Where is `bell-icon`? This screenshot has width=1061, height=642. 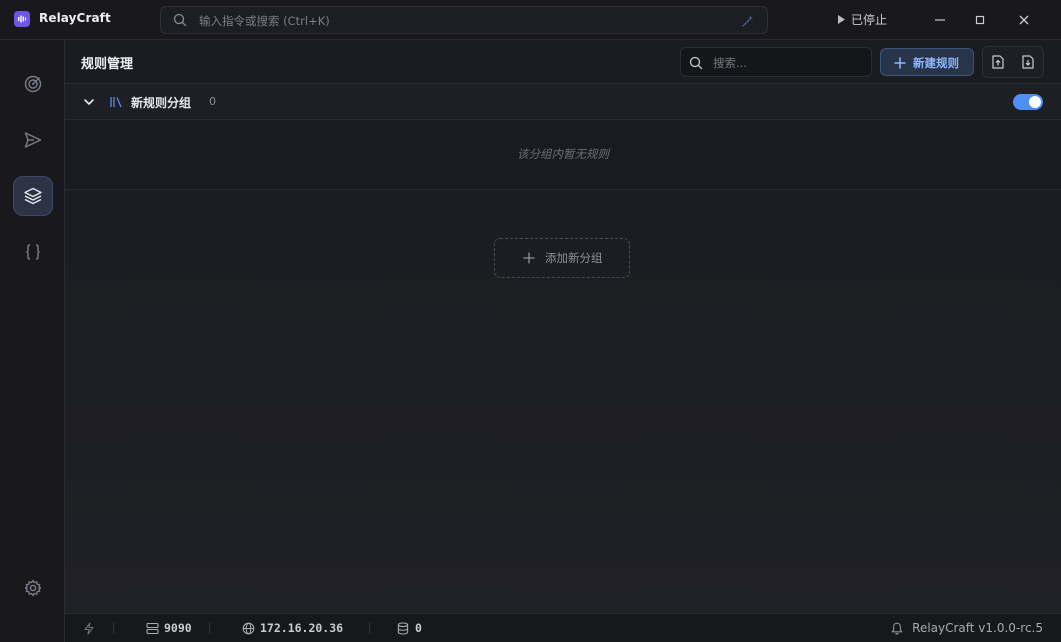
bell-icon is located at coordinates (897, 628).